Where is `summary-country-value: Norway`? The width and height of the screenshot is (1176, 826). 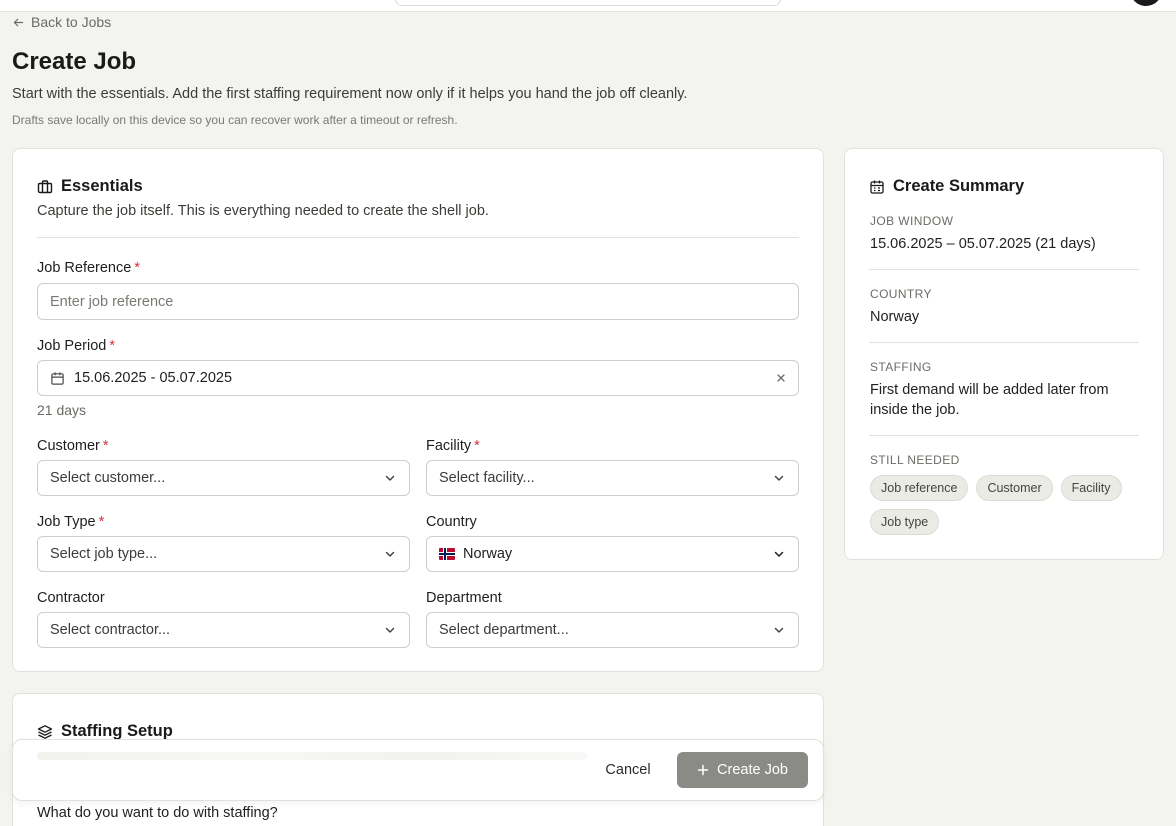 summary-country-value: Norway is located at coordinates (895, 317).